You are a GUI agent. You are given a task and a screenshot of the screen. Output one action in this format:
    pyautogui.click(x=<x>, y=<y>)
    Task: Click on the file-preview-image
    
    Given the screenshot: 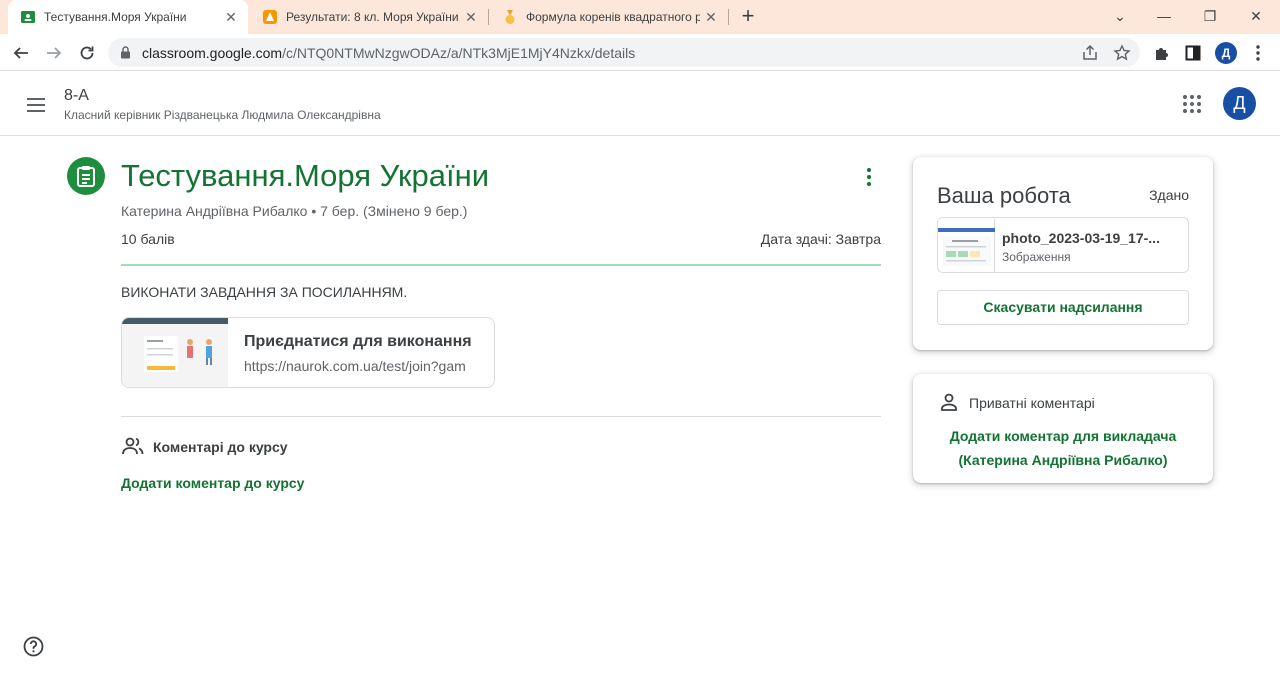 What is the action you would take?
    pyautogui.click(x=966, y=247)
    